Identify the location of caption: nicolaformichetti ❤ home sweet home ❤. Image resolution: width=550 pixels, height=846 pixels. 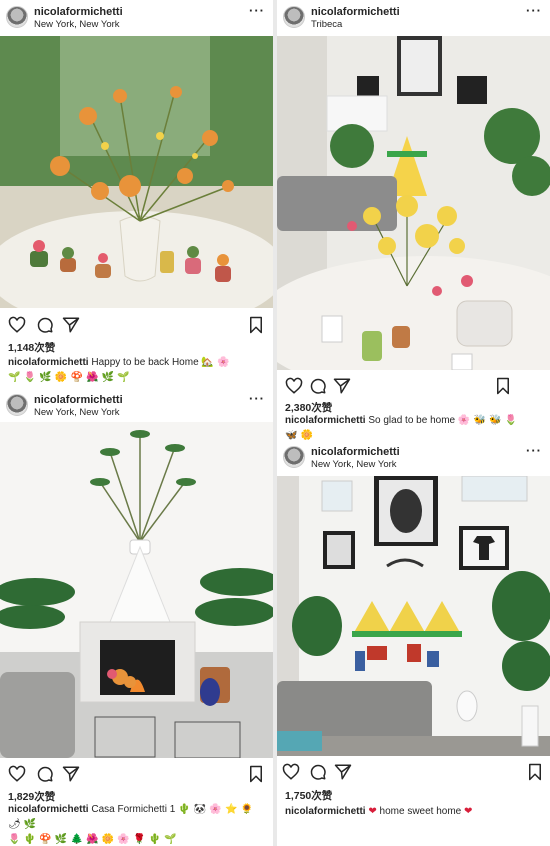
(414, 811).